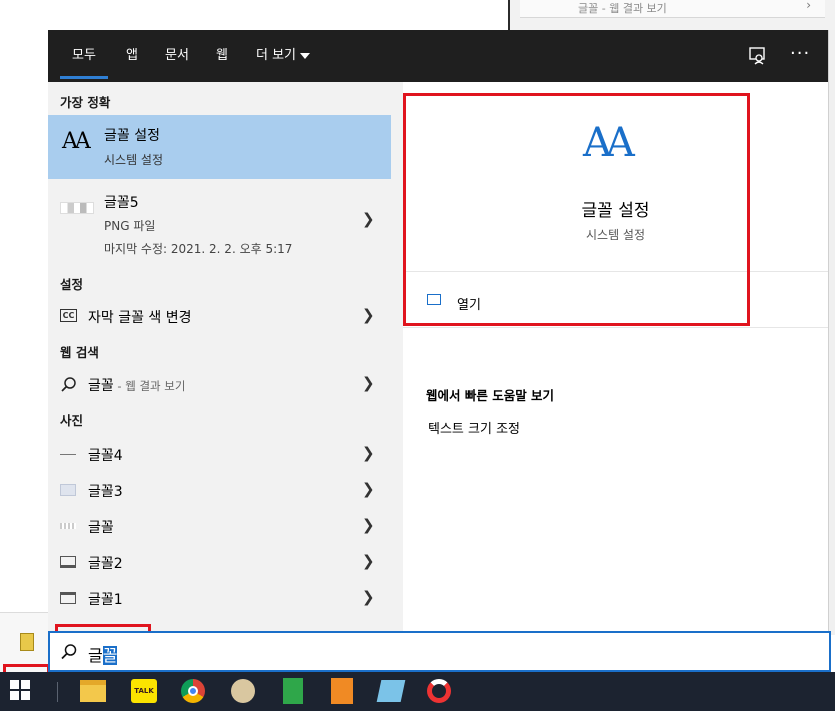 Image resolution: width=835 pixels, height=711 pixels. Describe the element at coordinates (615, 327) in the screenshot. I see `divider` at that location.